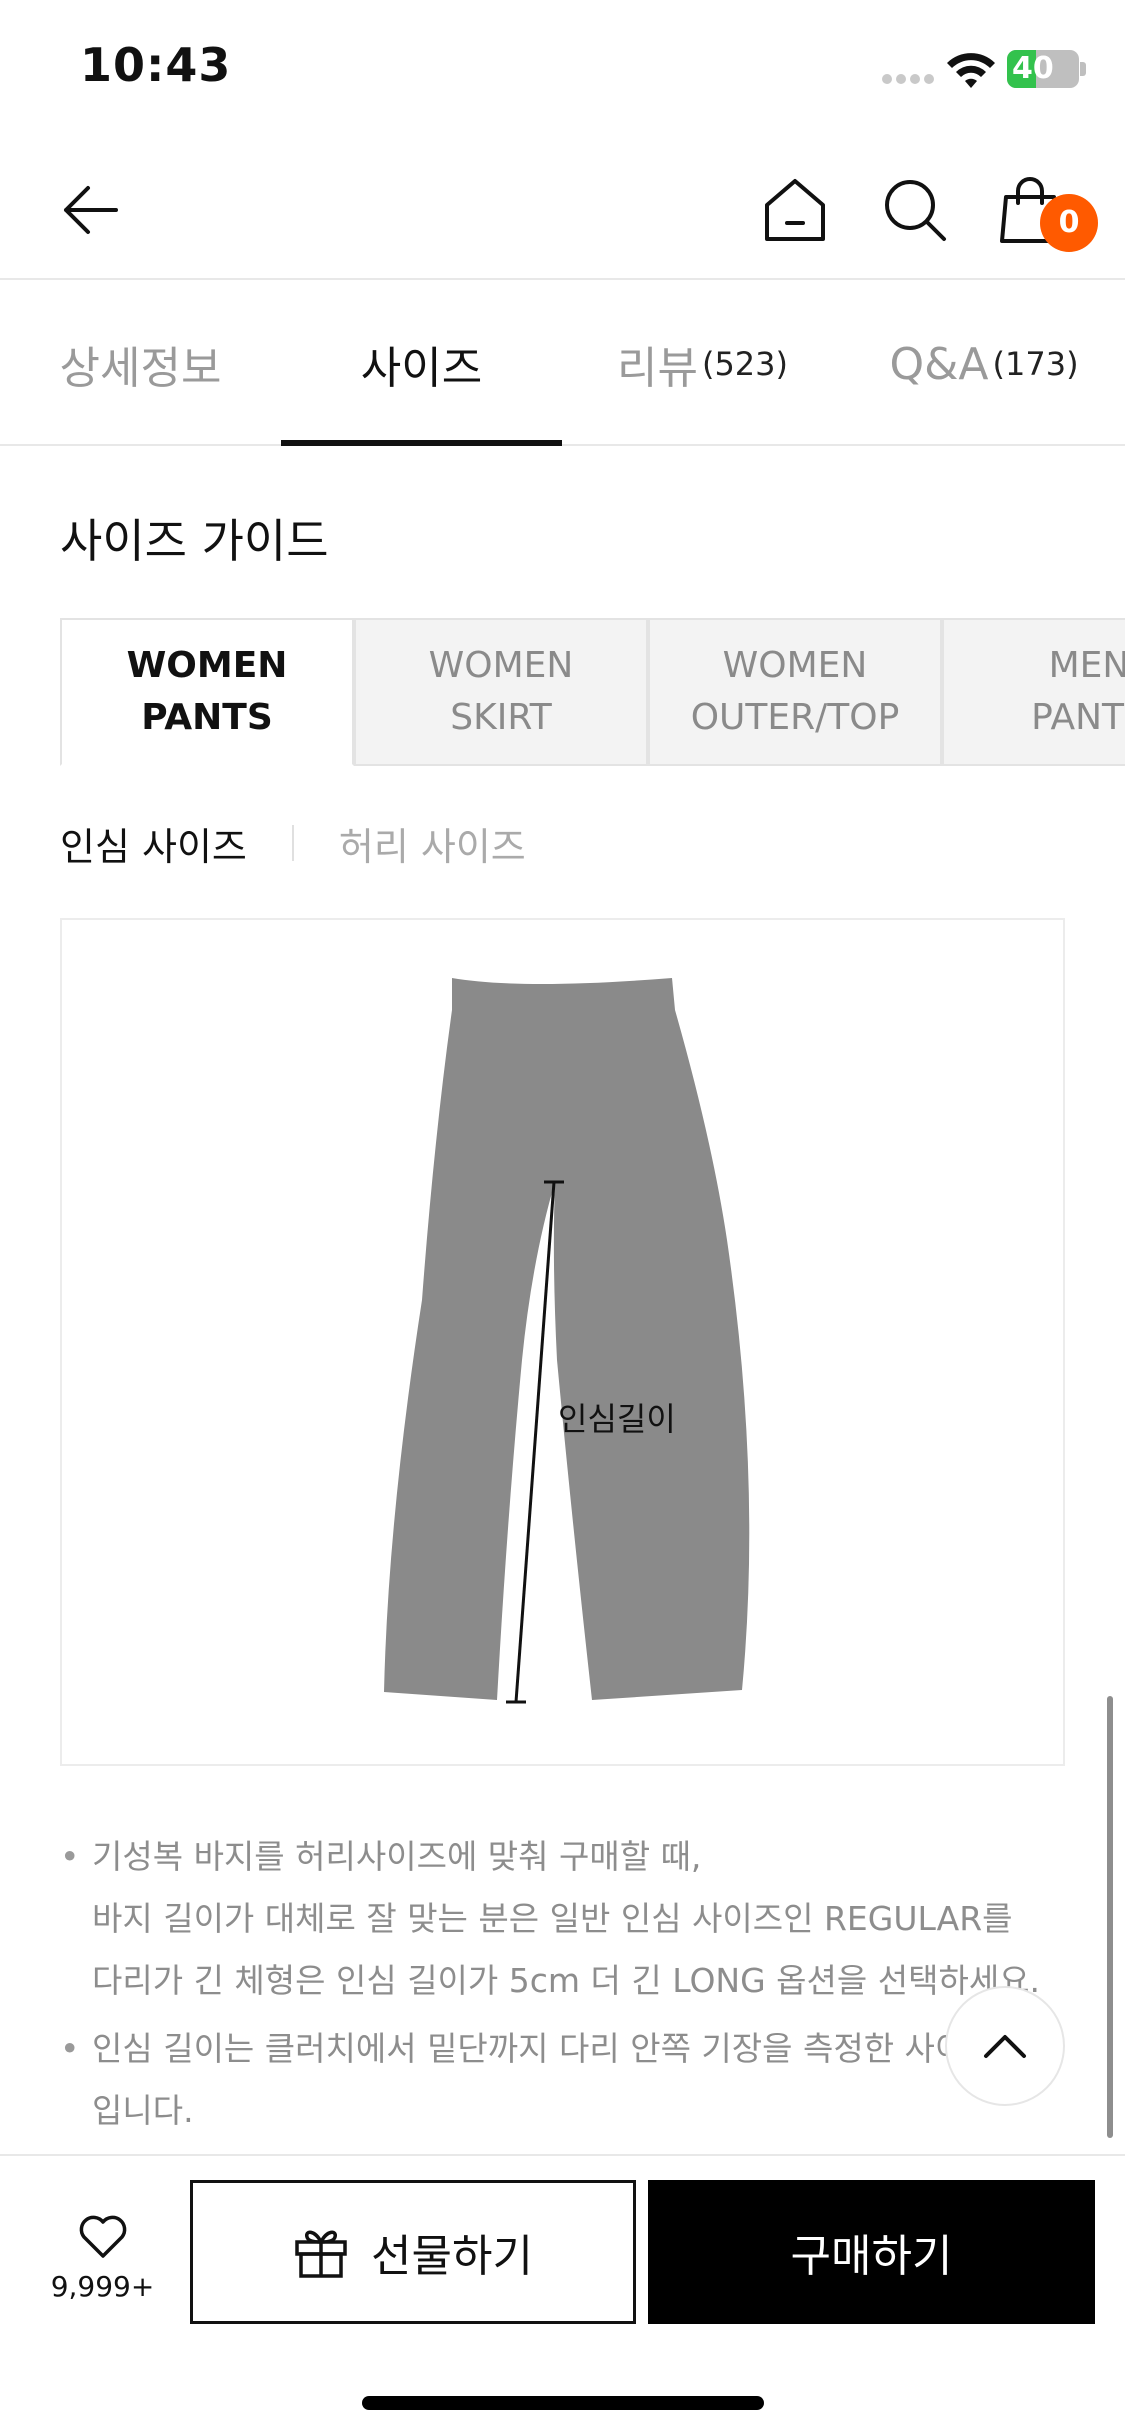 The width and height of the screenshot is (1125, 2436). I want to click on category-line1: MEN, so click(1086, 665).